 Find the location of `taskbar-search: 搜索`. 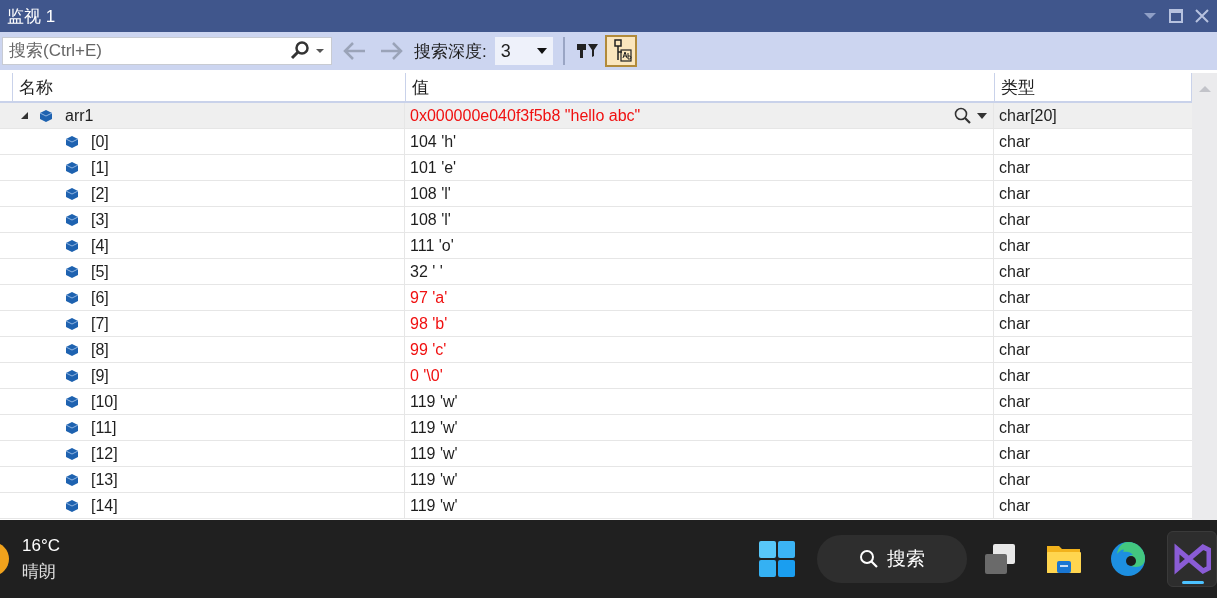

taskbar-search: 搜索 is located at coordinates (892, 559).